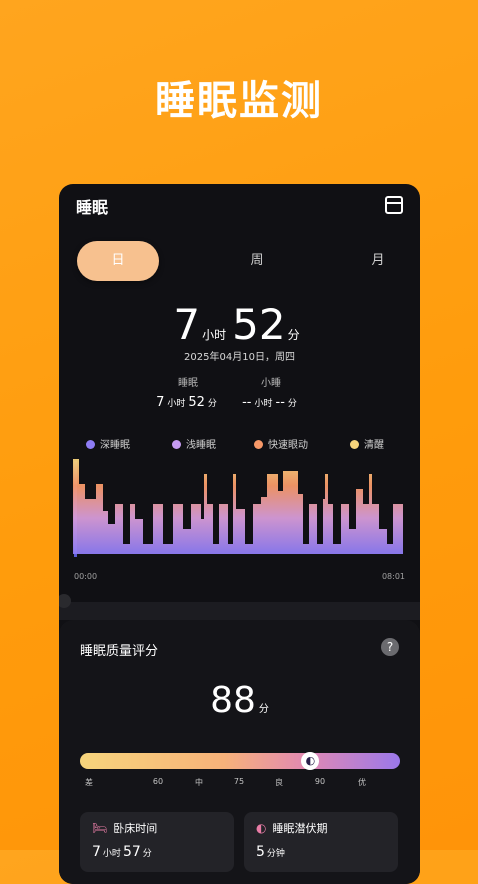  Describe the element at coordinates (271, 383) in the screenshot. I see `nap-stat-label: 小睡` at that location.